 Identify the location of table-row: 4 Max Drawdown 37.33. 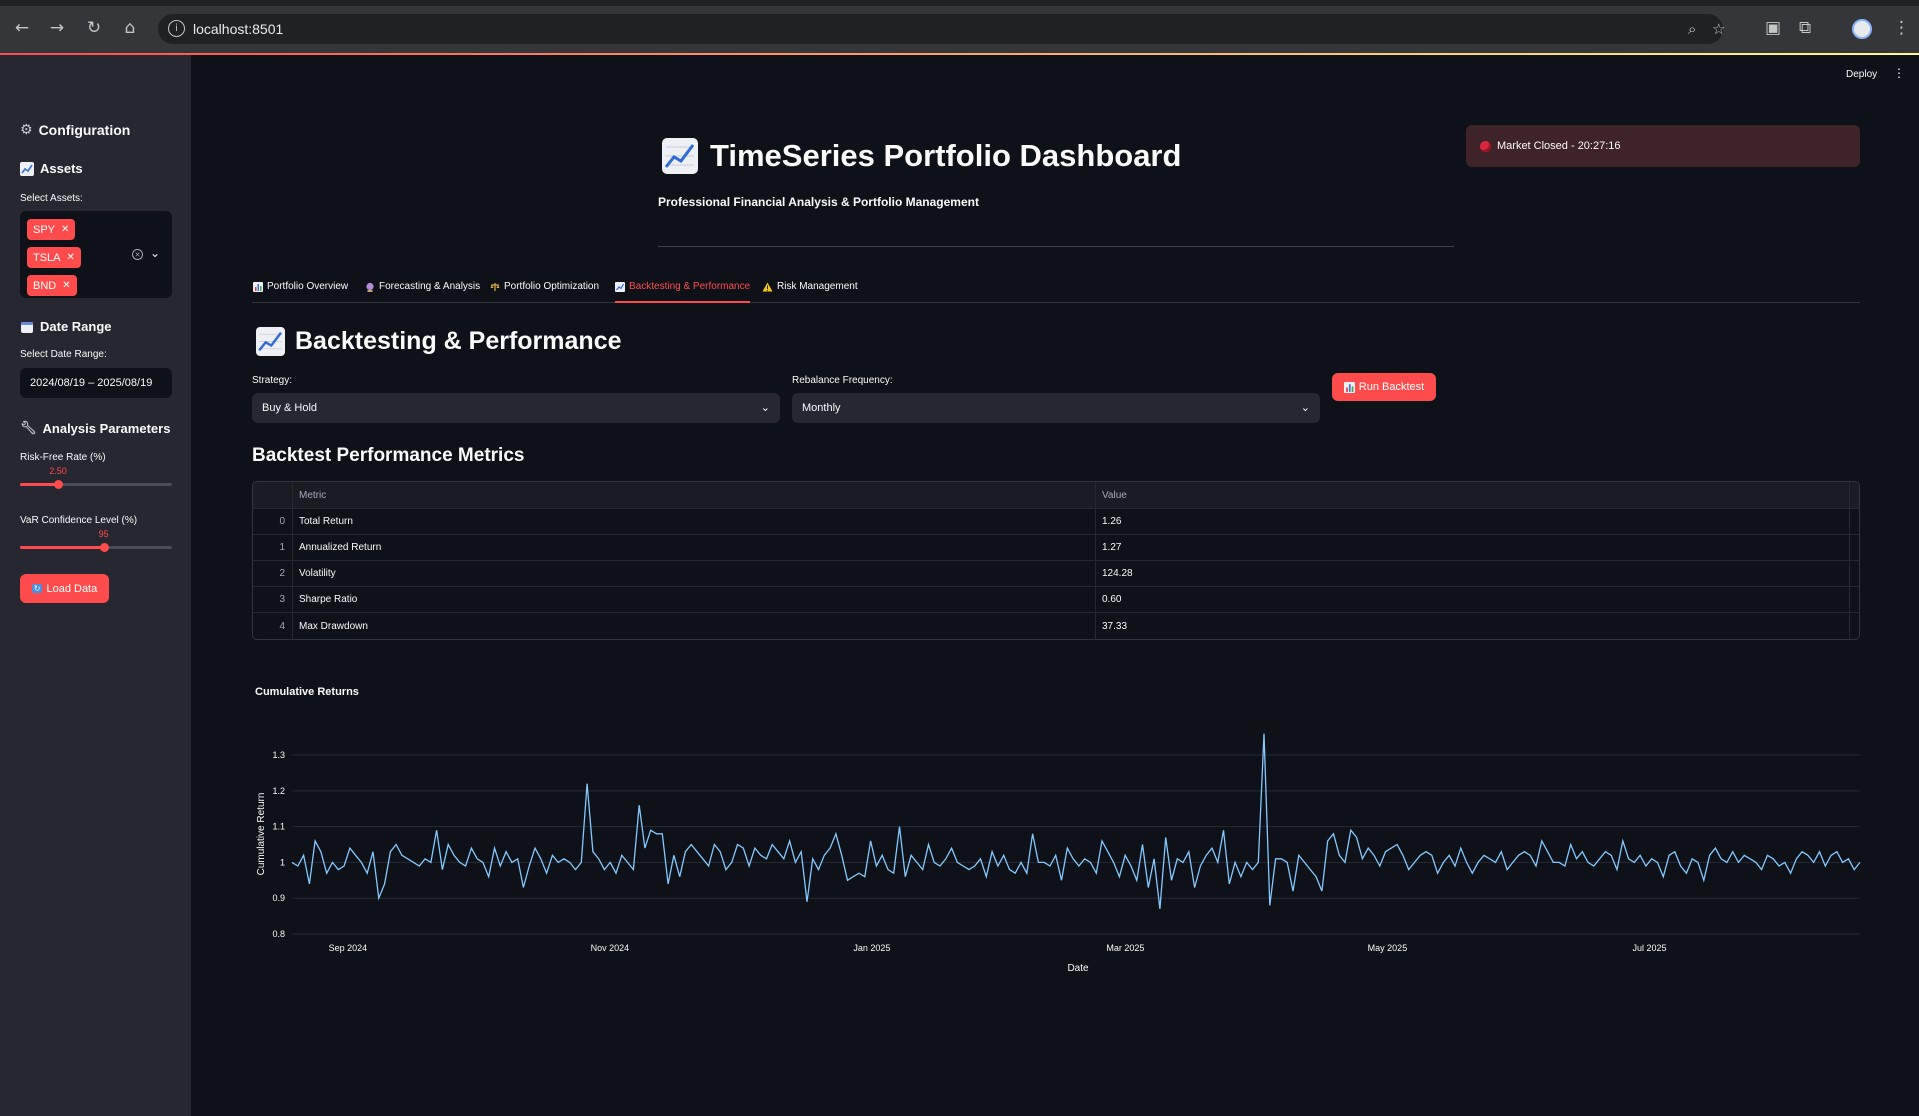
(1056, 626).